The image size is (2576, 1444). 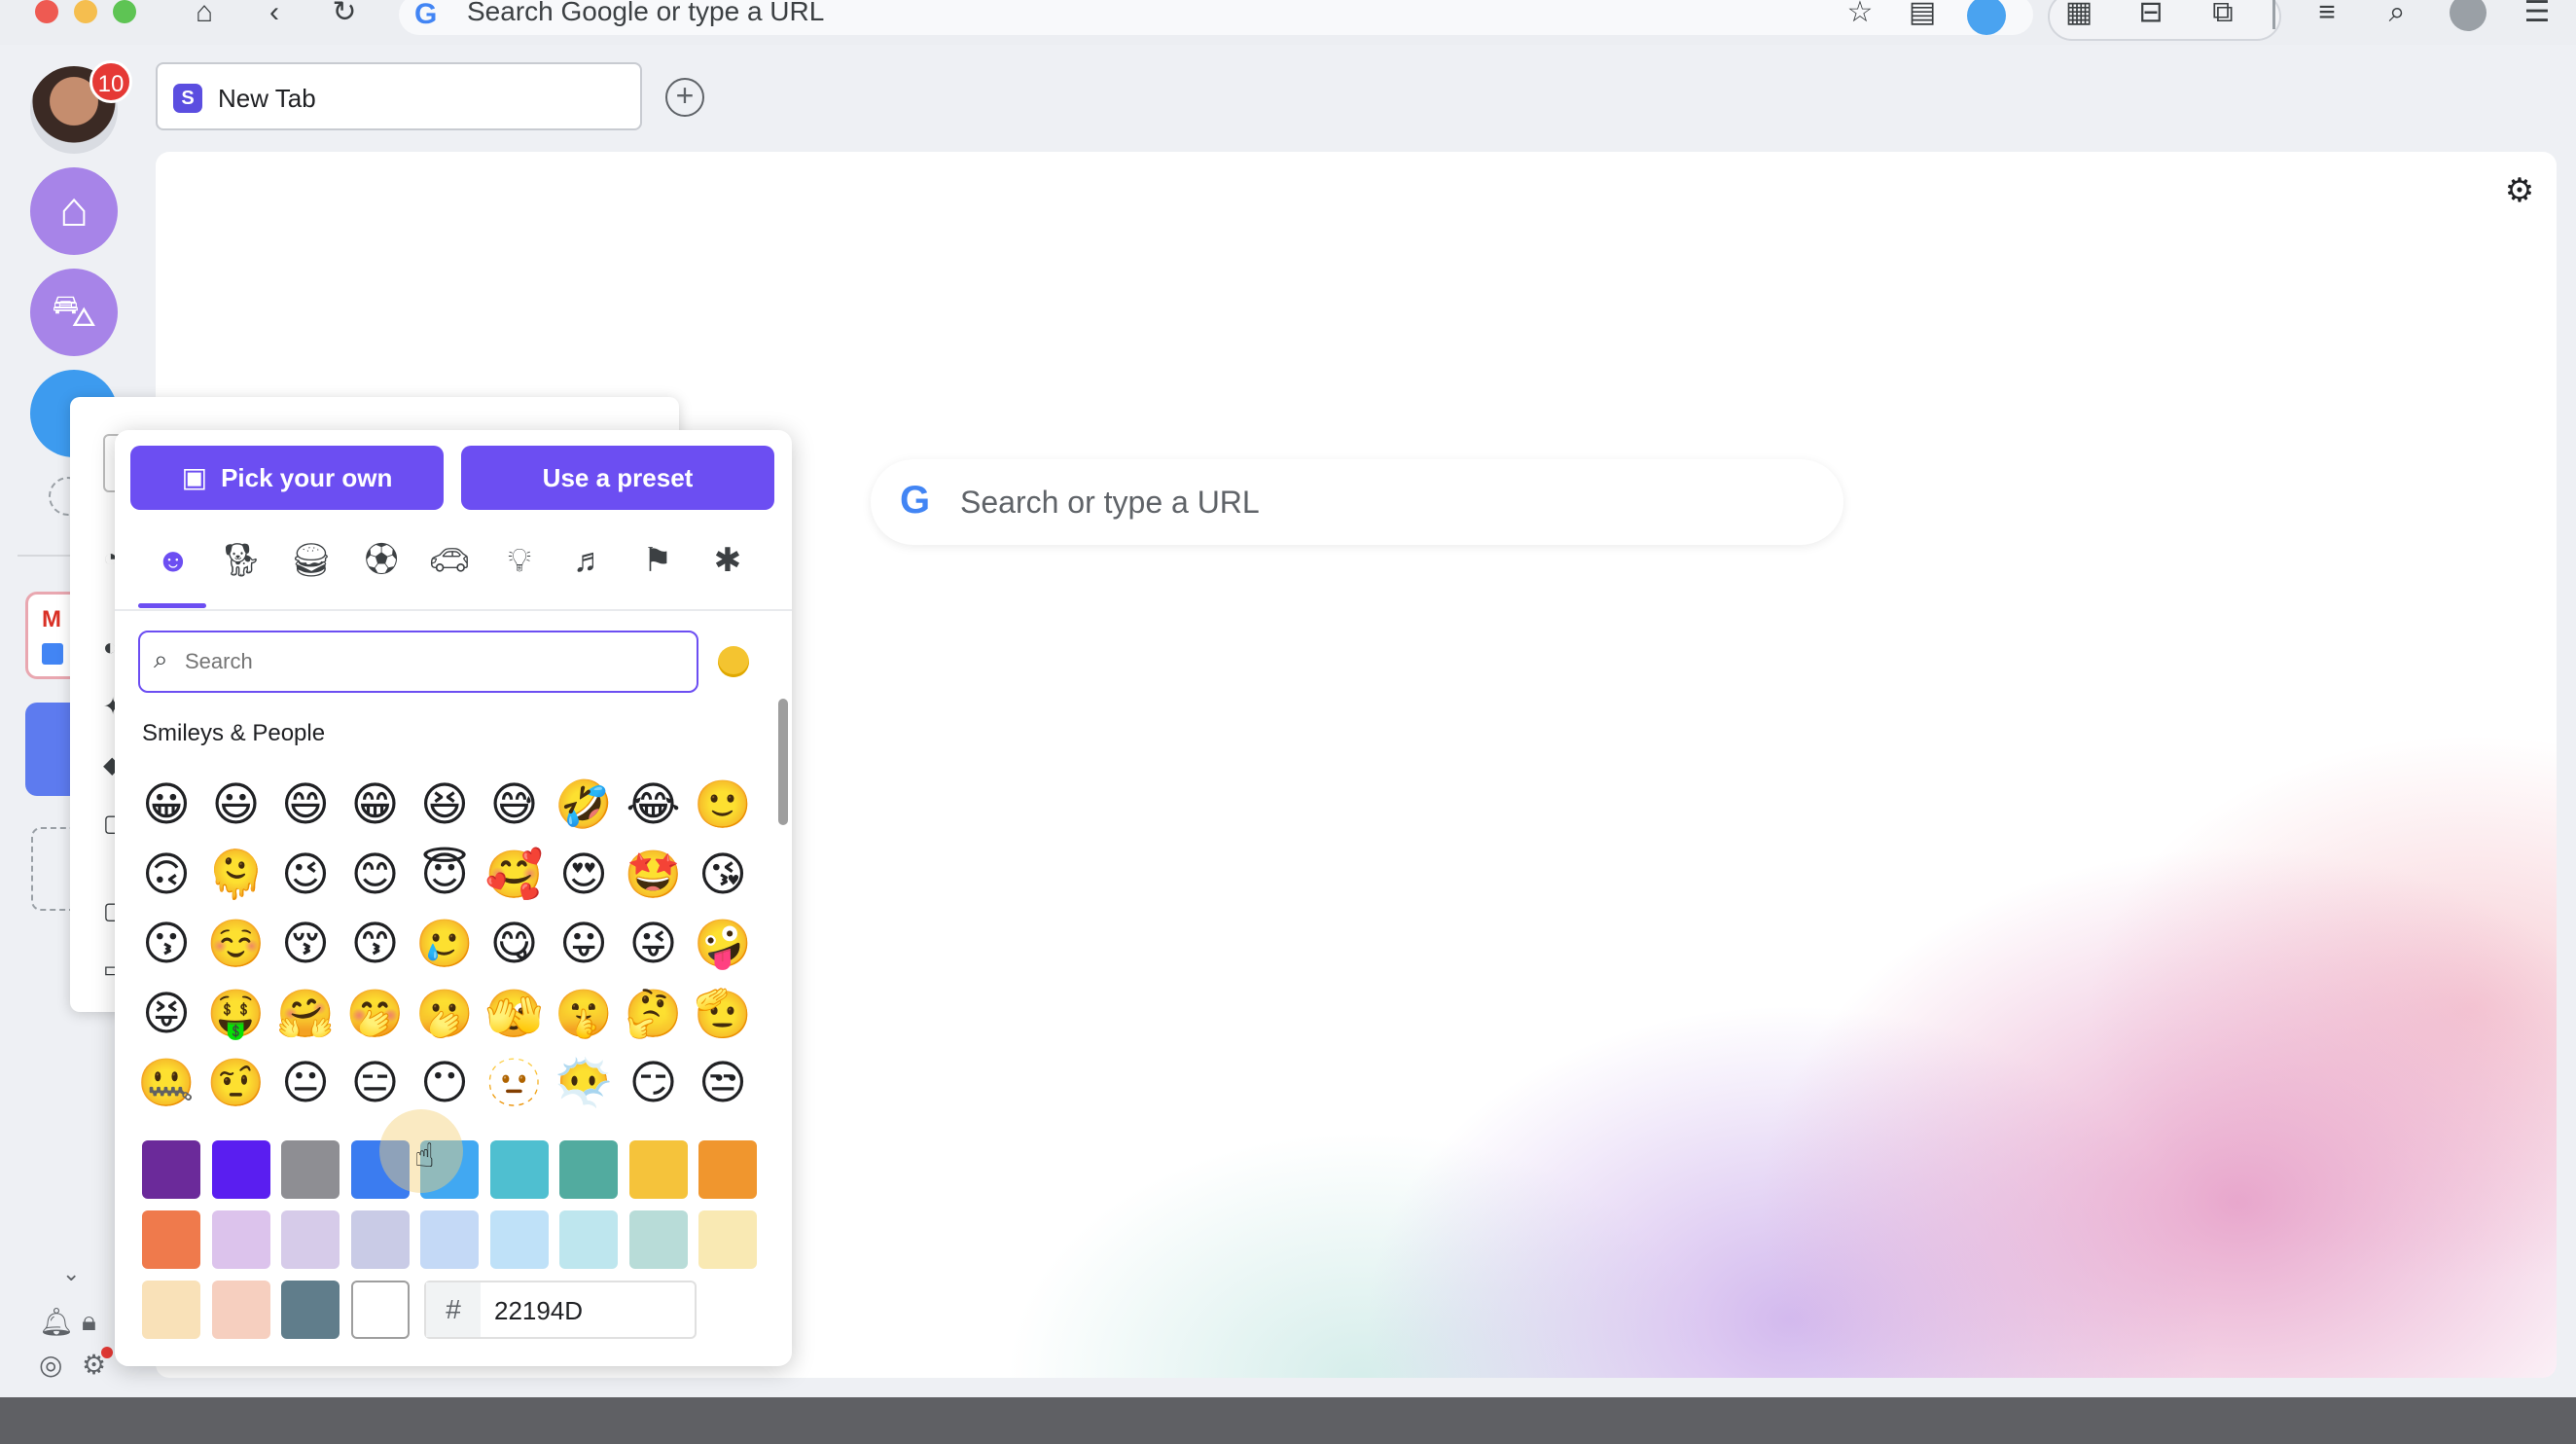 What do you see at coordinates (586, 1310) in the screenshot?
I see `hex-color-input` at bounding box center [586, 1310].